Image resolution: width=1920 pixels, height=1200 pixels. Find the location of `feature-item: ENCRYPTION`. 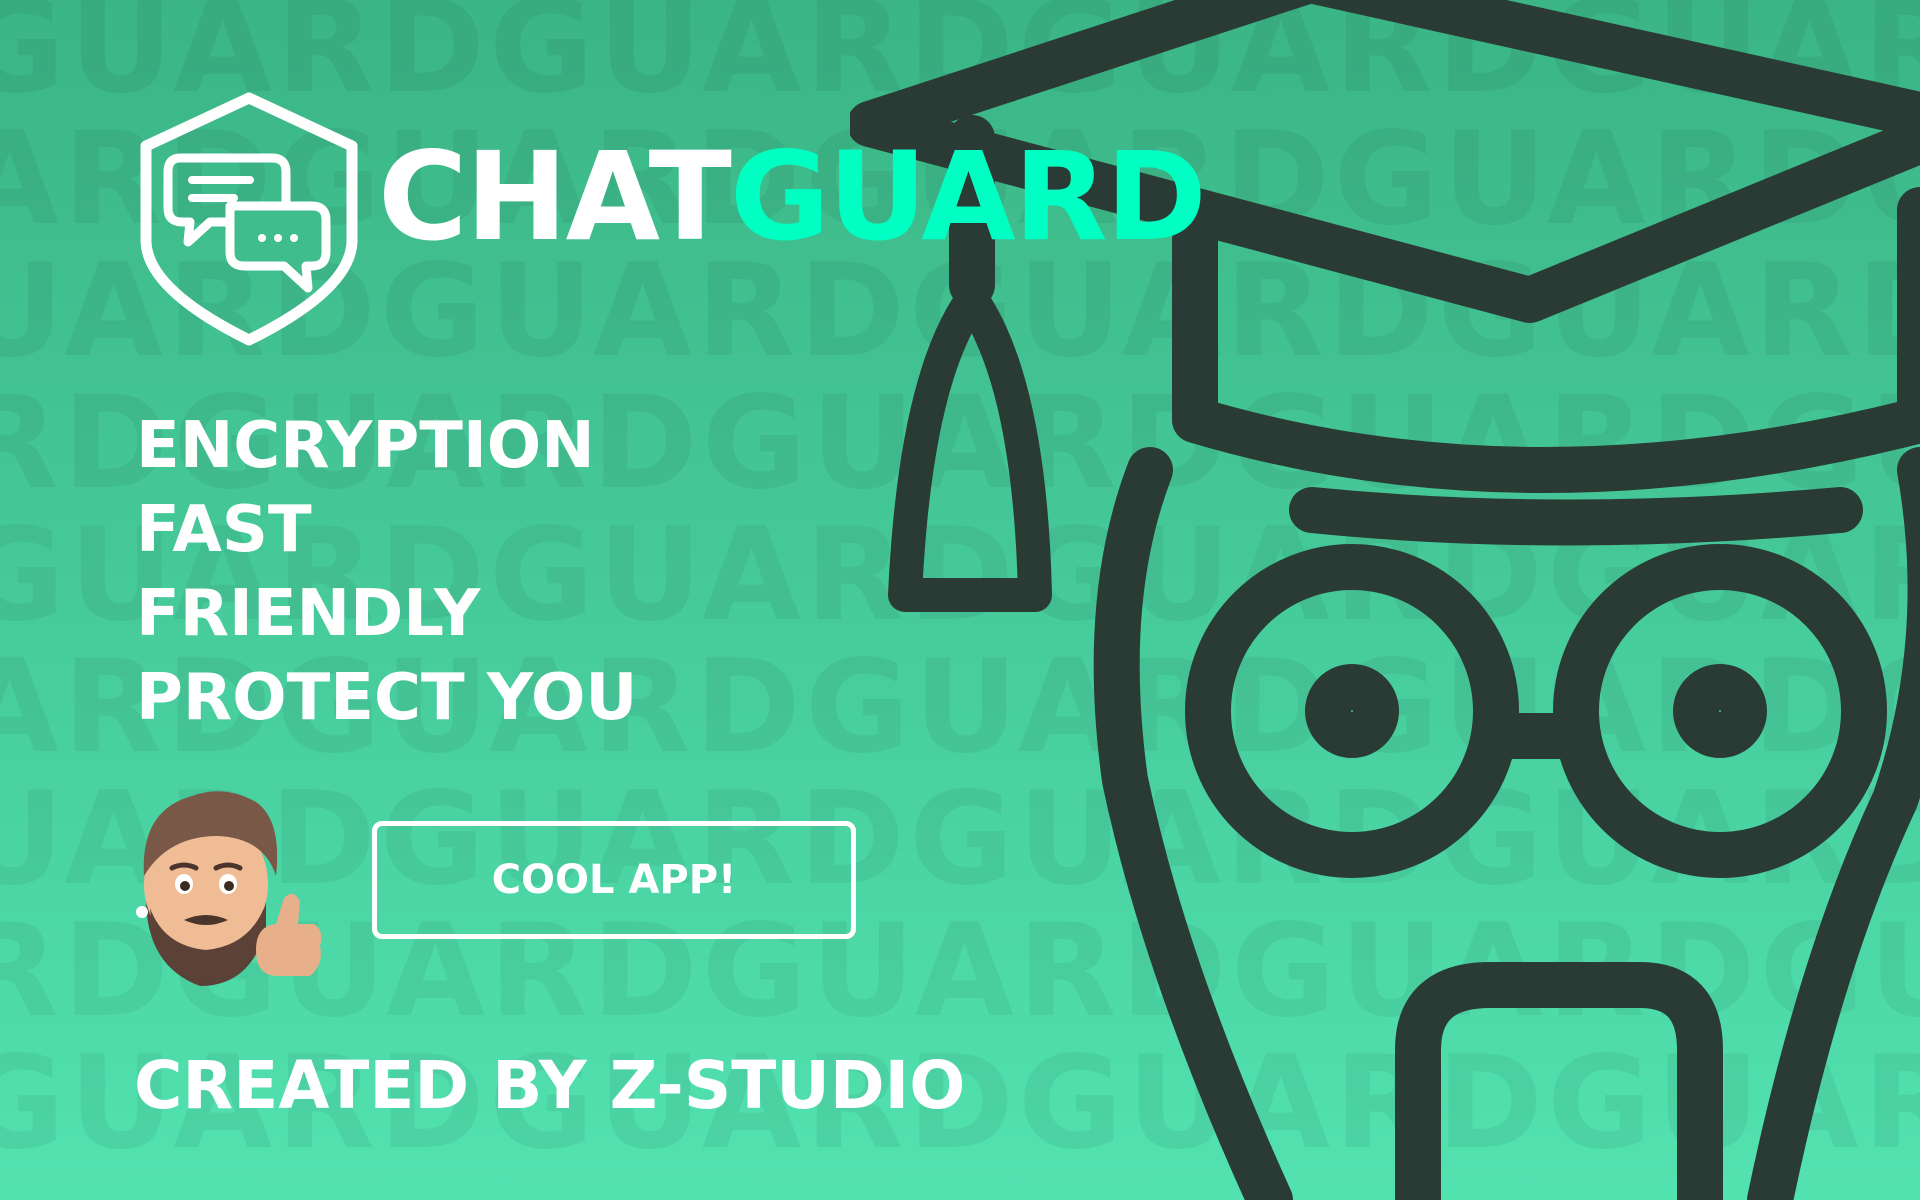

feature-item: ENCRYPTION is located at coordinates (365, 446).